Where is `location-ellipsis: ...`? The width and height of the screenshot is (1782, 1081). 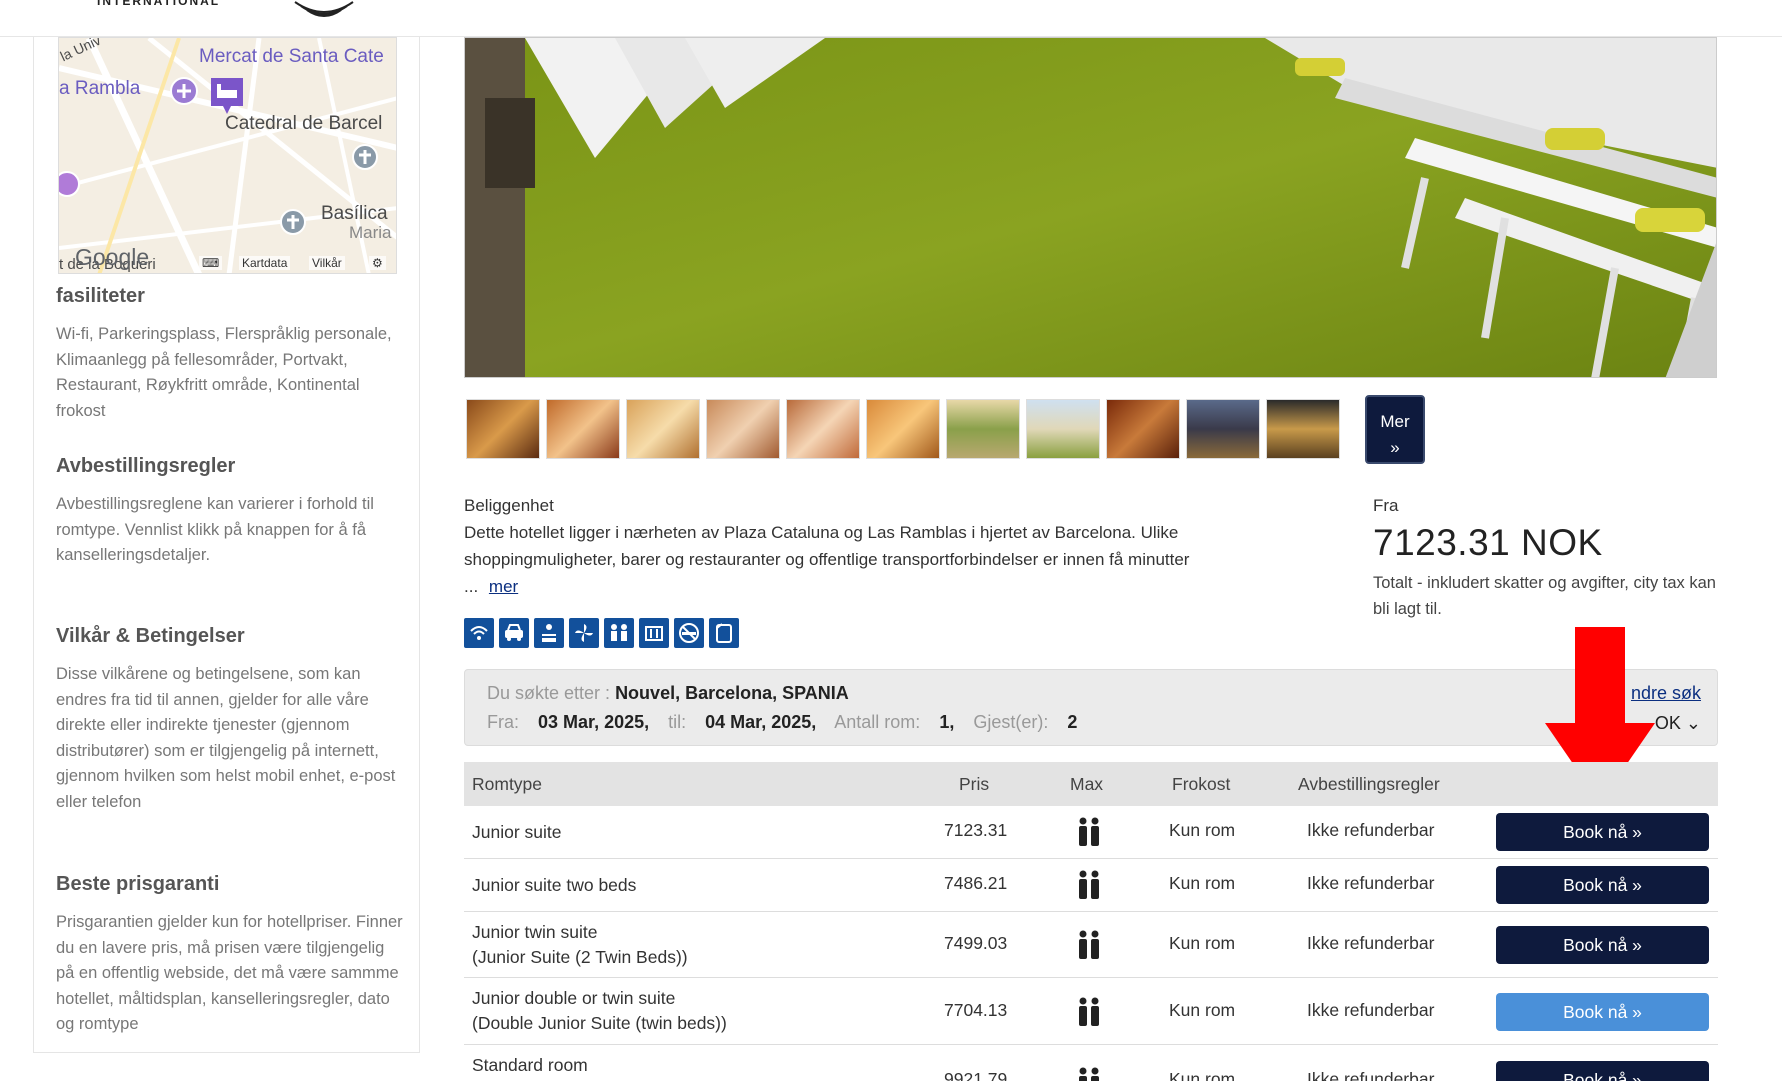
location-ellipsis: ... is located at coordinates (471, 586).